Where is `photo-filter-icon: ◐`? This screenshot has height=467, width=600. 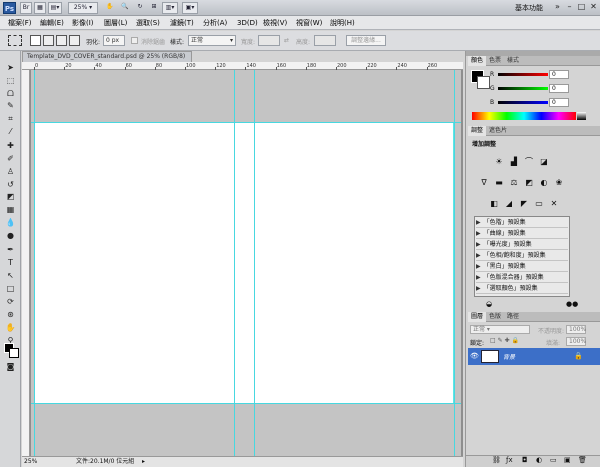
photo-filter-icon: ◐ is located at coordinates (544, 182).